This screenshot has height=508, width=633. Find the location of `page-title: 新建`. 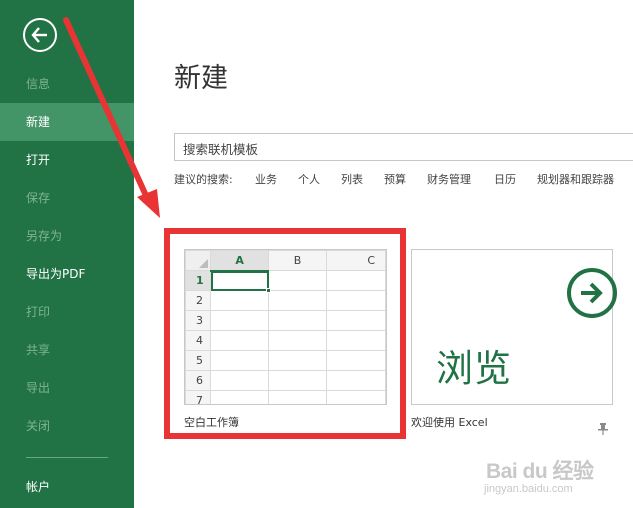

page-title: 新建 is located at coordinates (201, 78).